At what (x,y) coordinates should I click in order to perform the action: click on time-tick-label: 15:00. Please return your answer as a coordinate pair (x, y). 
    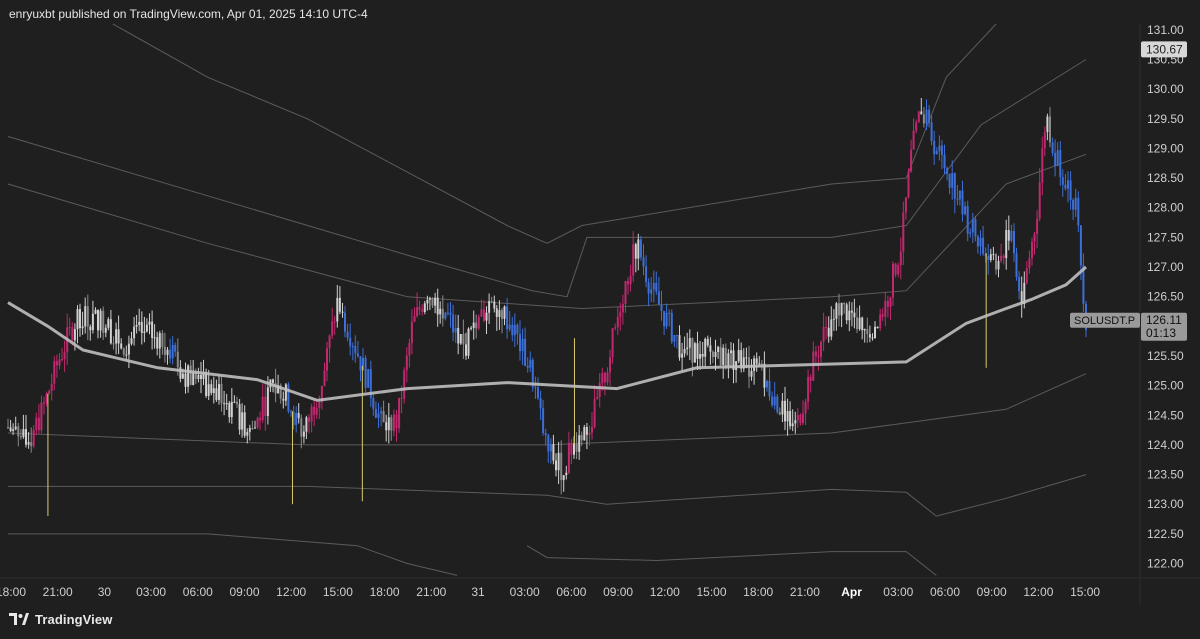
    Looking at the image, I should click on (711, 592).